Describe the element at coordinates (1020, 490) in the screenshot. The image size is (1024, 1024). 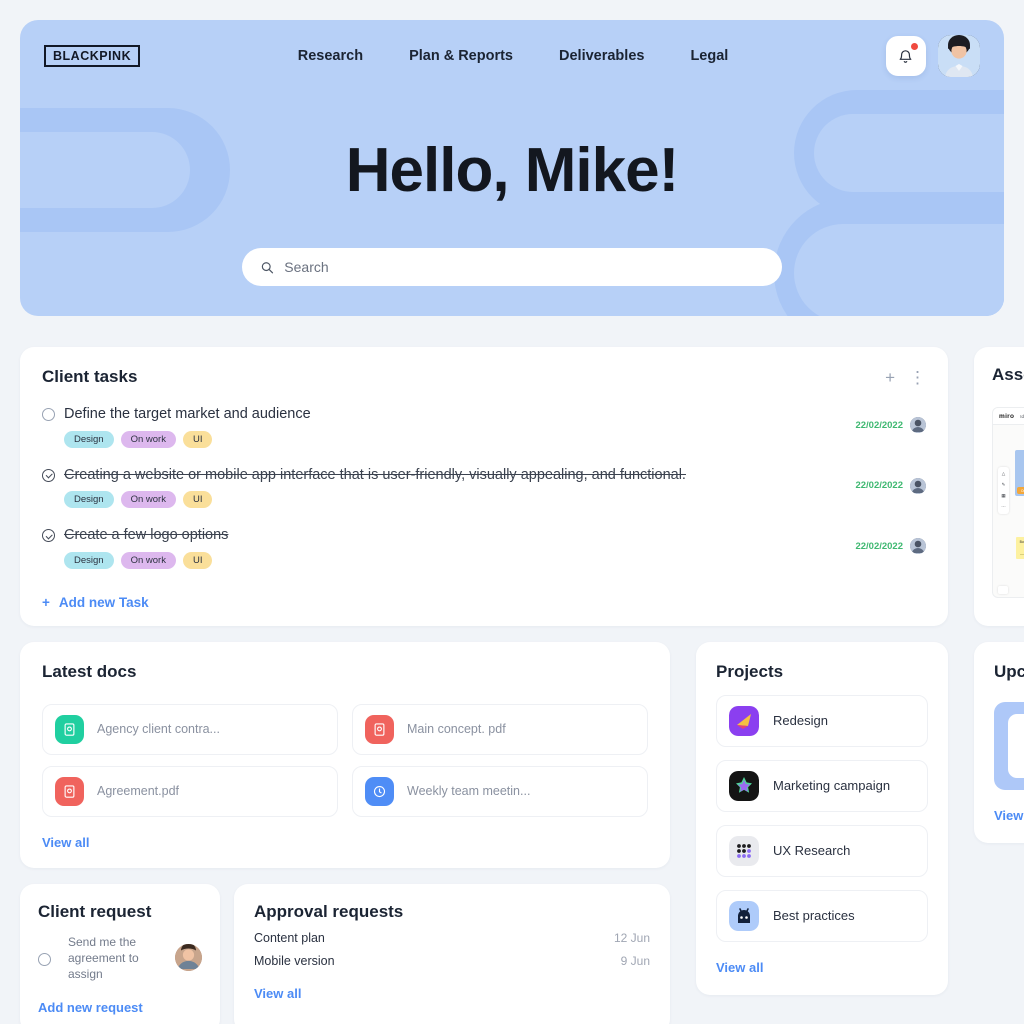
I see `board-chip-onboarding: Onboarding` at that location.